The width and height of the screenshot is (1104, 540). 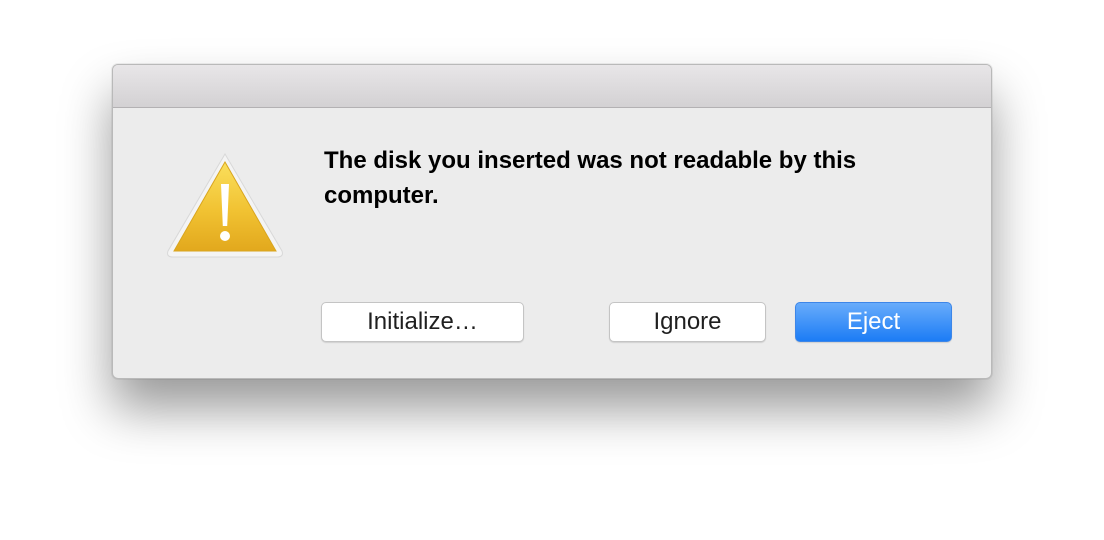 I want to click on ignore-button: Ignore, so click(x=687, y=322).